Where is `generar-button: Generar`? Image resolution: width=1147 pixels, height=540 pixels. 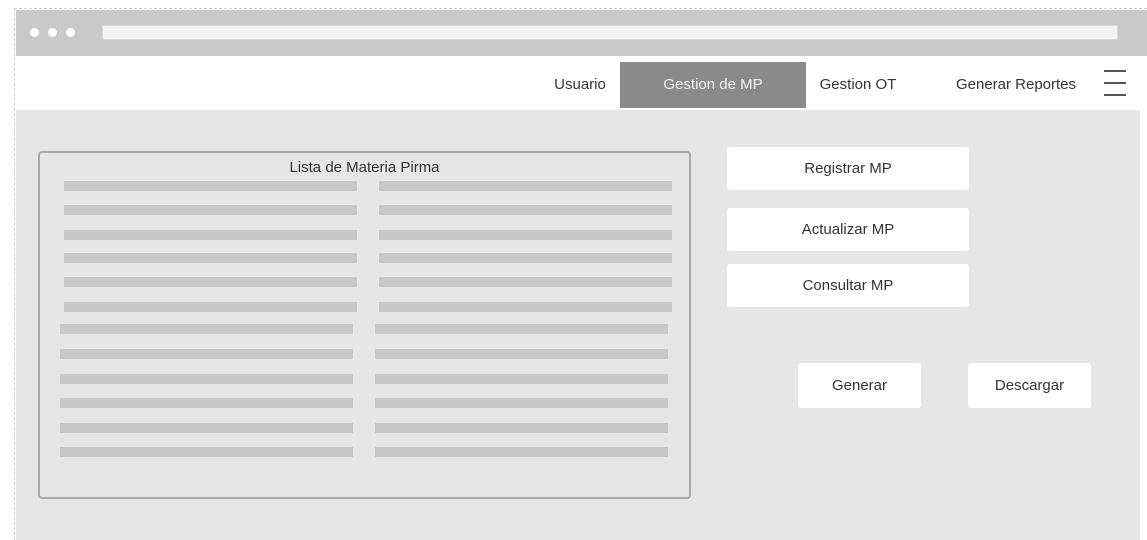
generar-button: Generar is located at coordinates (859, 385).